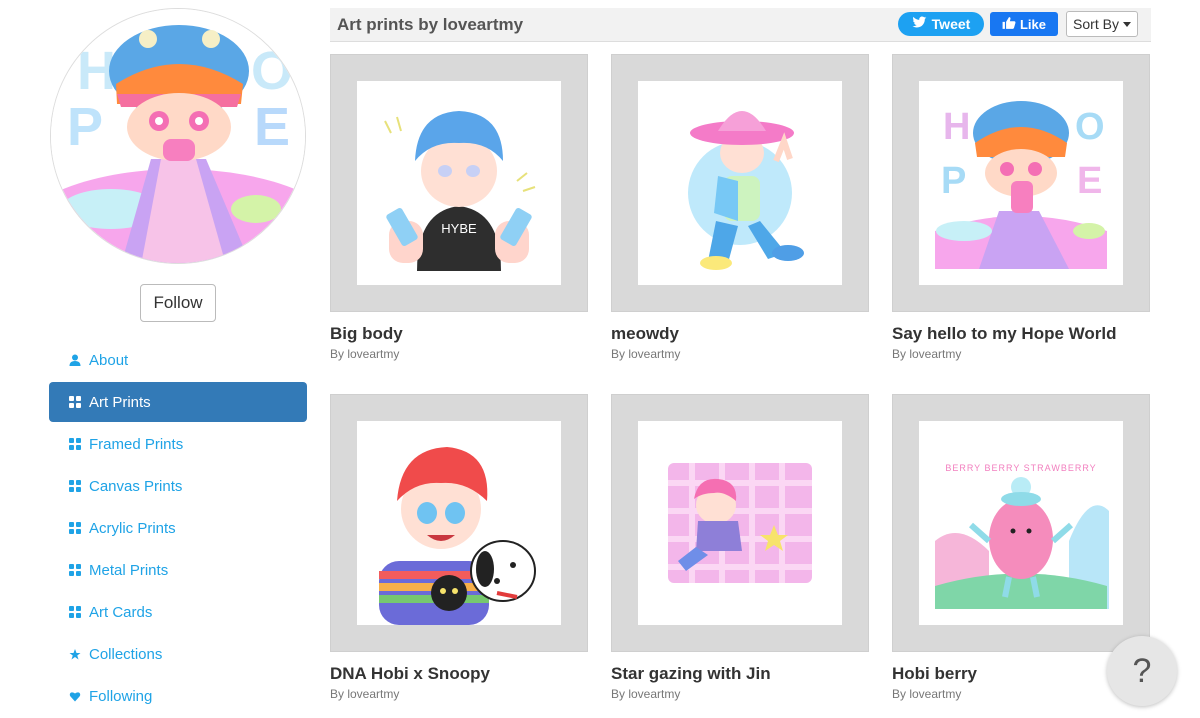 The width and height of the screenshot is (1200, 718). Describe the element at coordinates (120, 402) in the screenshot. I see `sidebar-item-label: Art Prints` at that location.